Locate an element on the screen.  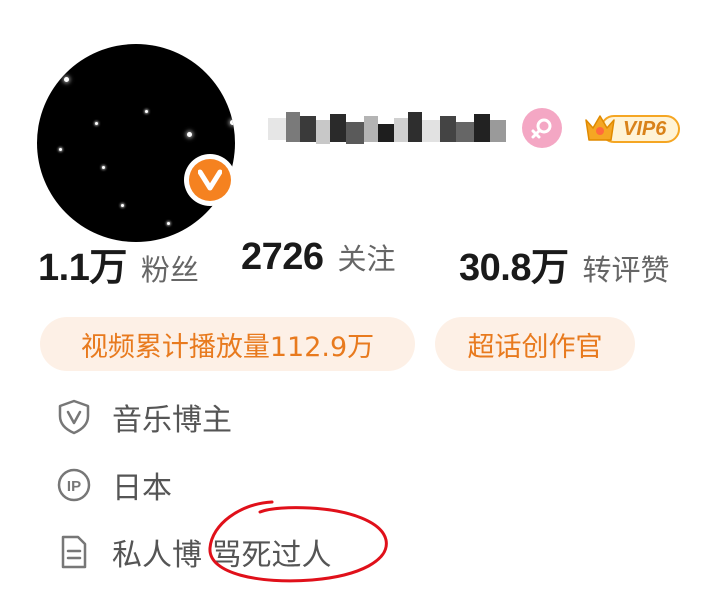
verified-badge is located at coordinates (210, 180).